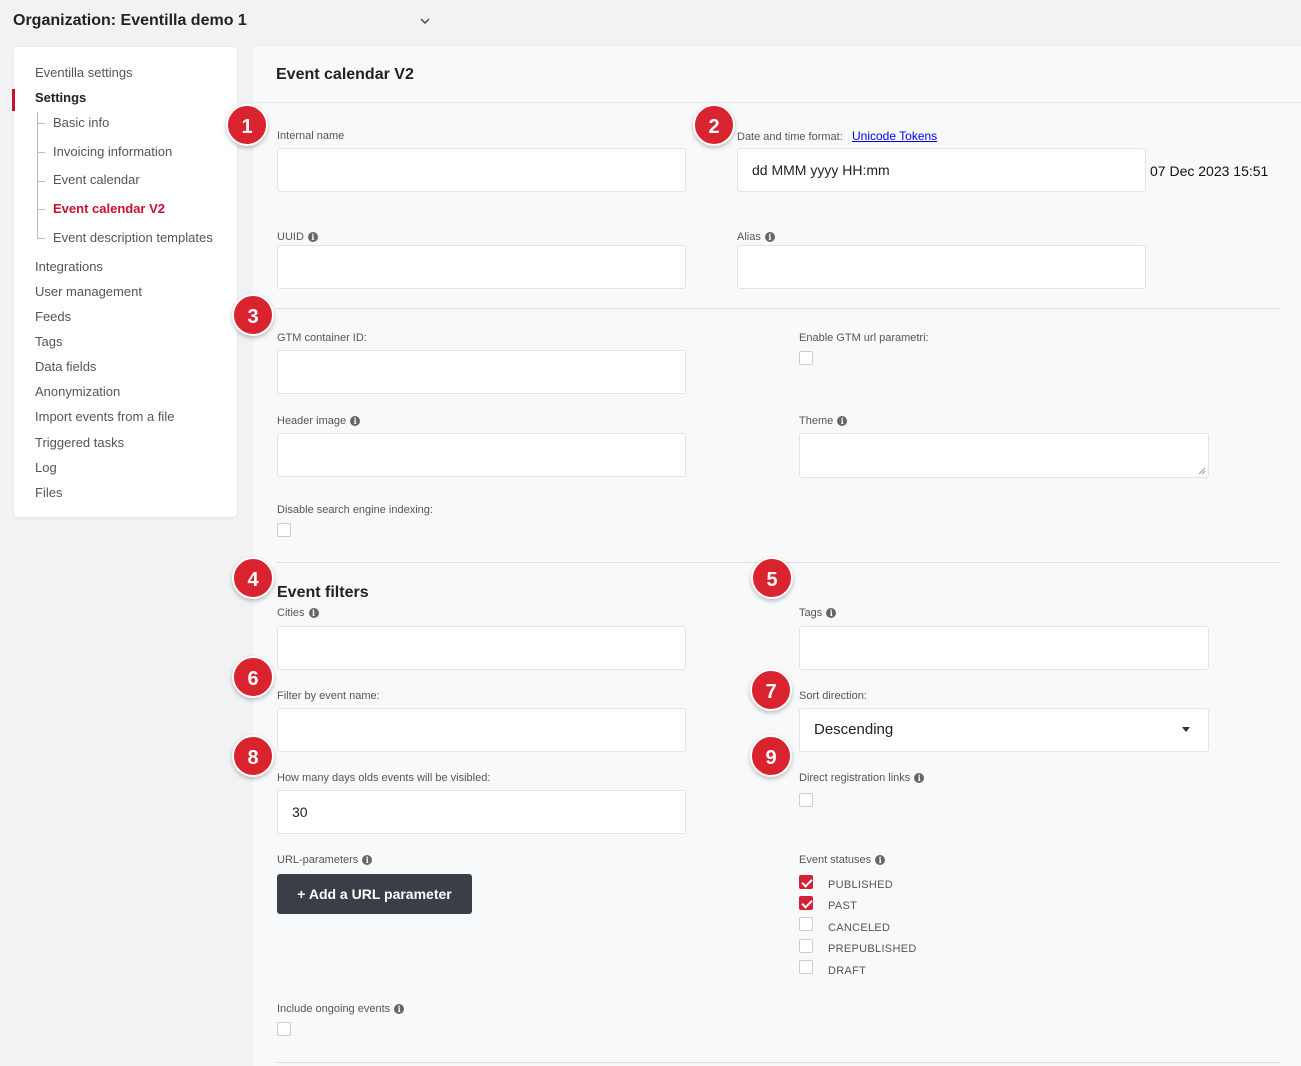 The width and height of the screenshot is (1301, 1066). What do you see at coordinates (777, 102) in the screenshot?
I see `header-divider` at bounding box center [777, 102].